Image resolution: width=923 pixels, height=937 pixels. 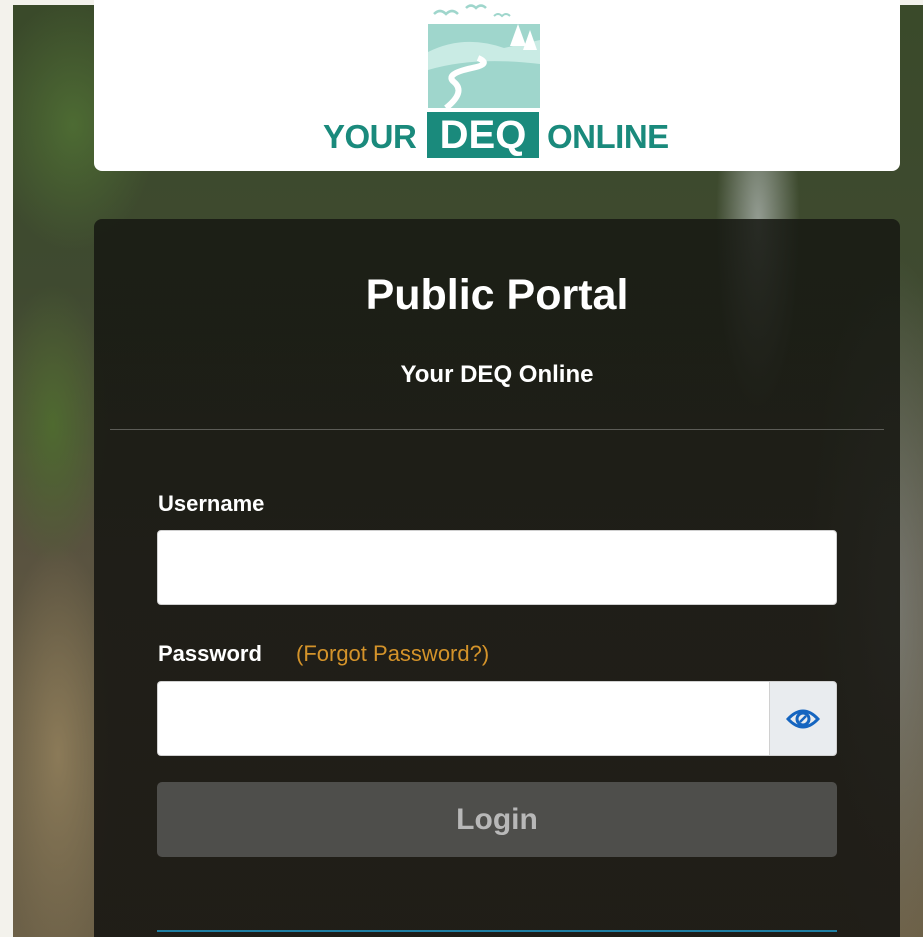 I want to click on bottom-rule, so click(x=497, y=931).